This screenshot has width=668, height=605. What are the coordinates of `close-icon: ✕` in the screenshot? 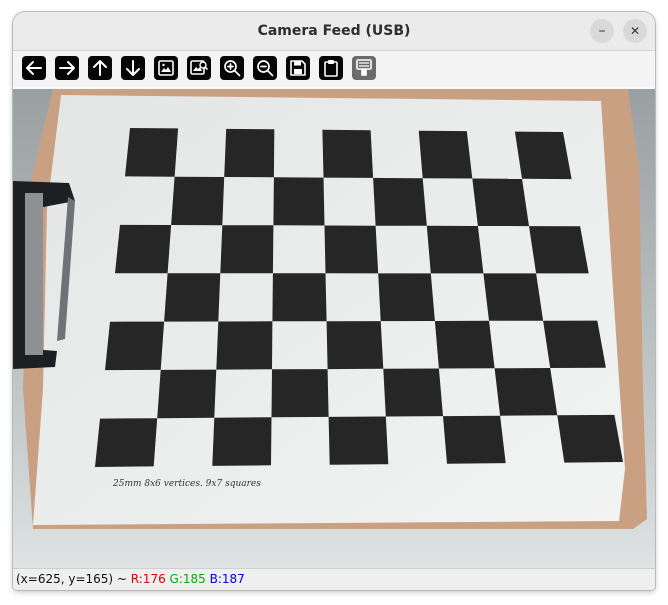 It's located at (635, 31).